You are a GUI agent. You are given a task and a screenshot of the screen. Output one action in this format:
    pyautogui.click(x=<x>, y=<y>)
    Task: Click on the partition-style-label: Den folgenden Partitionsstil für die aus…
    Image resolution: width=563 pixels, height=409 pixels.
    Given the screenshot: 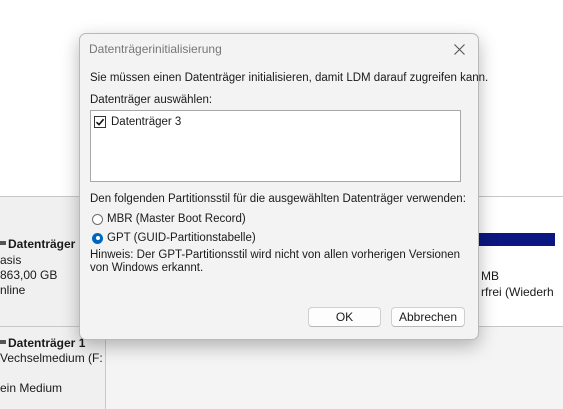 What is the action you would take?
    pyautogui.click(x=278, y=199)
    